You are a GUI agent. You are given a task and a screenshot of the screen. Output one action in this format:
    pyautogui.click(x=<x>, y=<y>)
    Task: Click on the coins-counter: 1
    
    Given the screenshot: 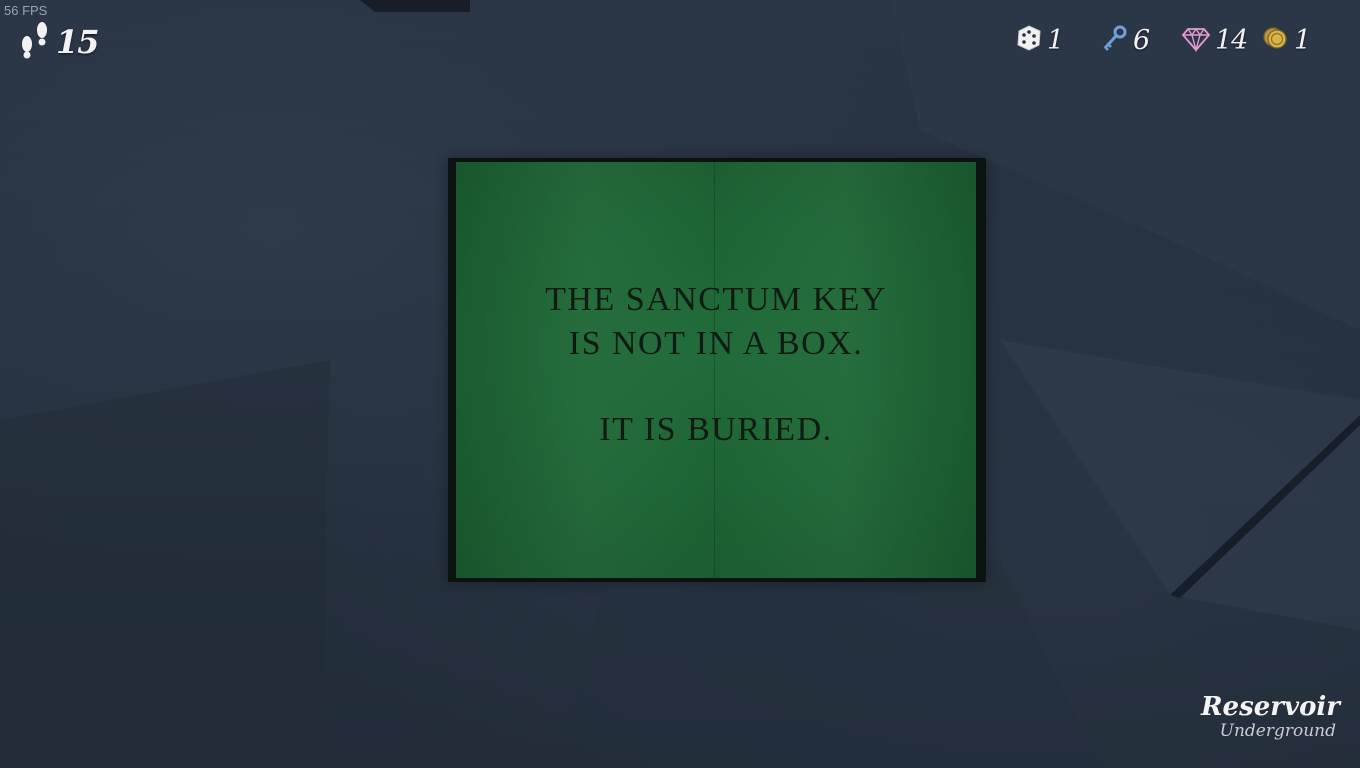 What is the action you would take?
    pyautogui.click(x=1286, y=40)
    